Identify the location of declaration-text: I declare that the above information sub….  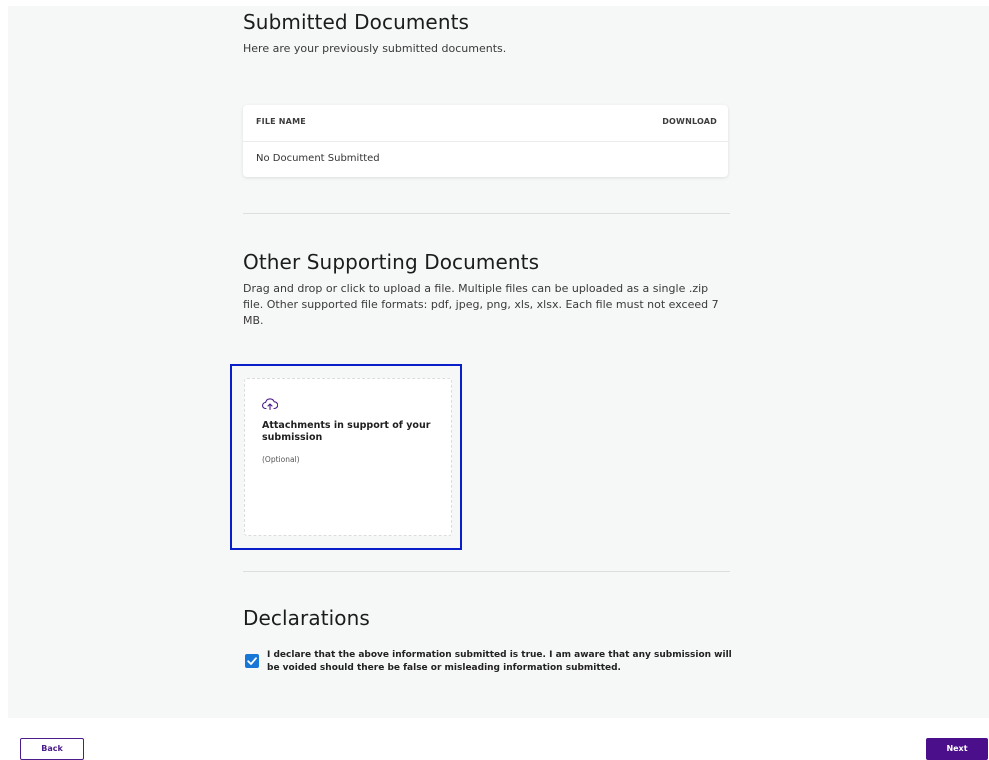
(499, 661).